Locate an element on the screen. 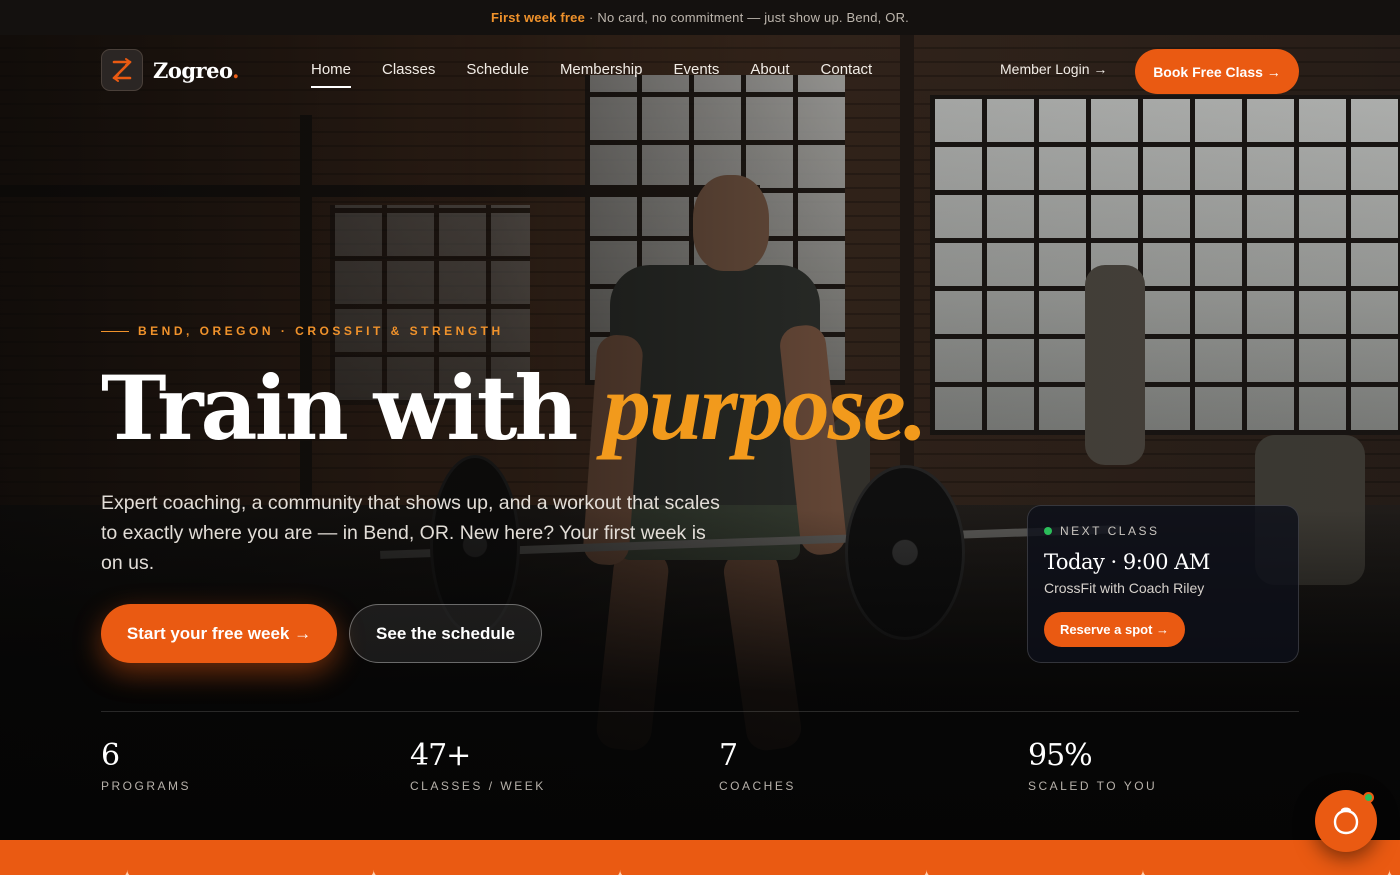  stat-scaled: 95% SCALED TO YOU is located at coordinates (1092, 765).